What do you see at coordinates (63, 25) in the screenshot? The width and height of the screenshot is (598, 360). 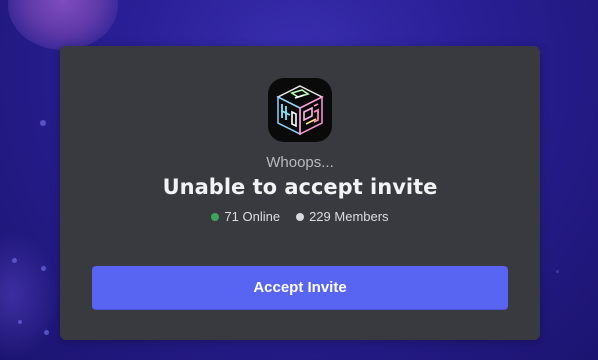 I see `background-orb` at bounding box center [63, 25].